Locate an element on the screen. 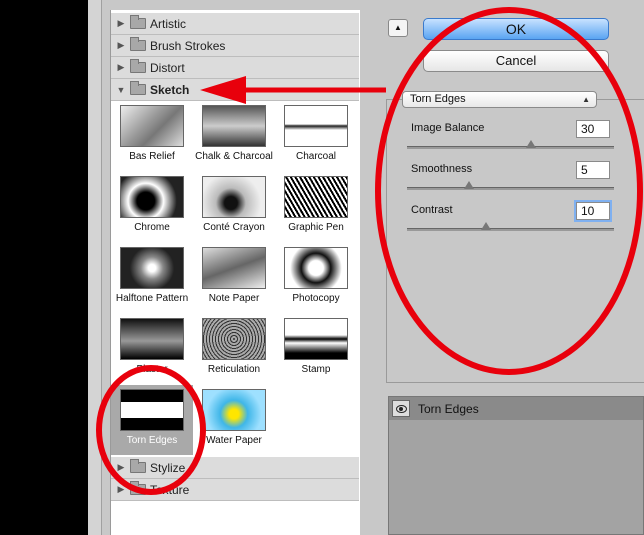 The image size is (644, 535). thumb-caption: Photocopy is located at coordinates (316, 298).